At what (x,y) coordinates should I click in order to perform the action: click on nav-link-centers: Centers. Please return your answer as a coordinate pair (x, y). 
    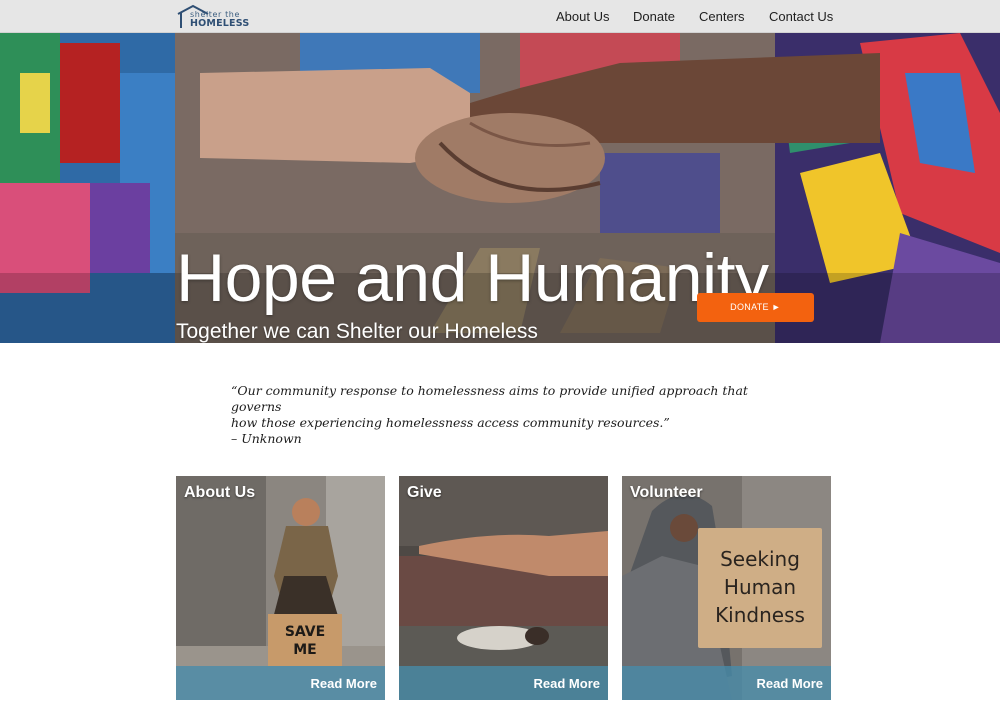
    Looking at the image, I should click on (722, 16).